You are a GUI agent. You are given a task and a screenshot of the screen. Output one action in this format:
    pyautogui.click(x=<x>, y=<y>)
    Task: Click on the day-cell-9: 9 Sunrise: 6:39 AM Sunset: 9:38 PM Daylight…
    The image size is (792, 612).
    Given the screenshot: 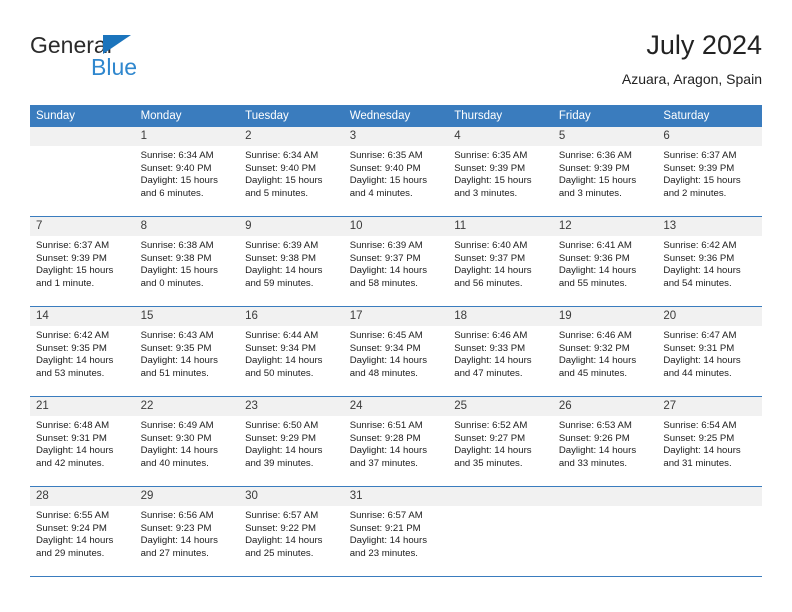 What is the action you would take?
    pyautogui.click(x=291, y=261)
    